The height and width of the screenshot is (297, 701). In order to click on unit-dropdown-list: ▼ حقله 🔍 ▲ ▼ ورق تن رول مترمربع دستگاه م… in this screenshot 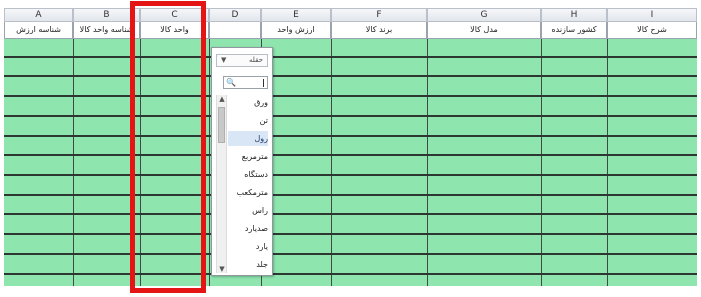, I will do `click(242, 161)`.